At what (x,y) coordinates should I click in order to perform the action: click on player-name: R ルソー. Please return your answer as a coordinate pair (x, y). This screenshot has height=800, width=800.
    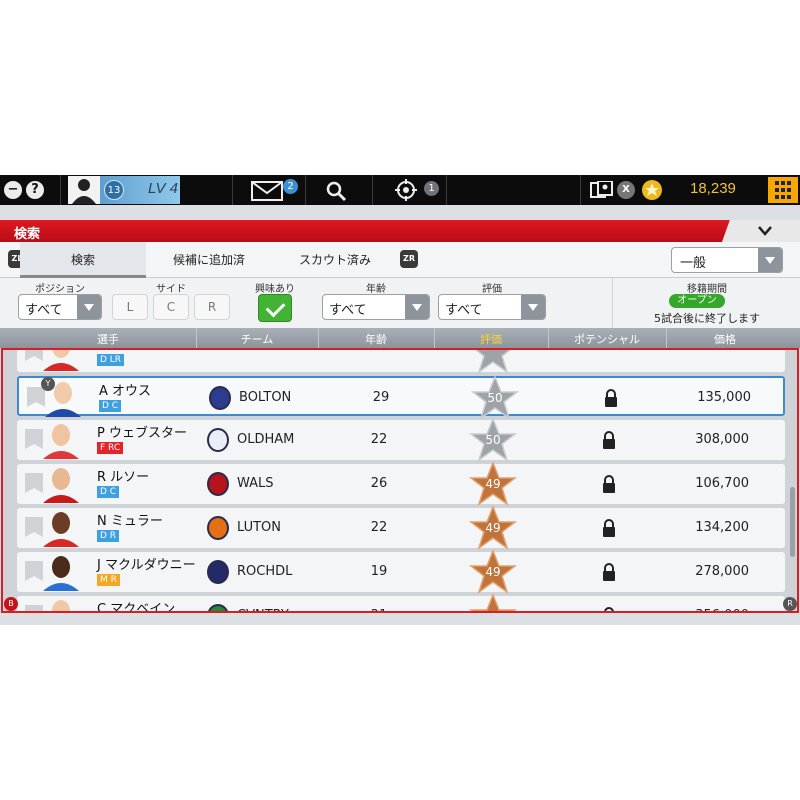
    Looking at the image, I should click on (123, 477).